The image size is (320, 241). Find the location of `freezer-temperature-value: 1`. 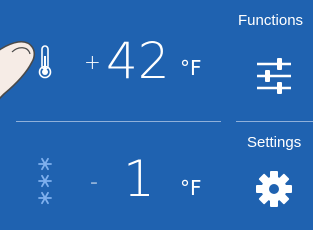

freezer-temperature-value: 1 is located at coordinates (139, 179).